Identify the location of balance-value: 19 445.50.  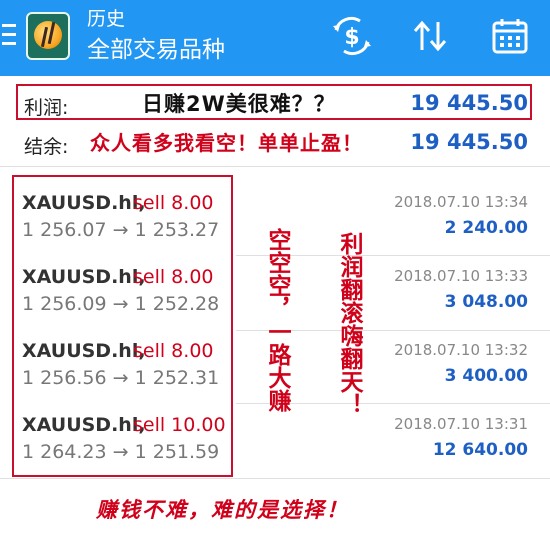
(469, 142).